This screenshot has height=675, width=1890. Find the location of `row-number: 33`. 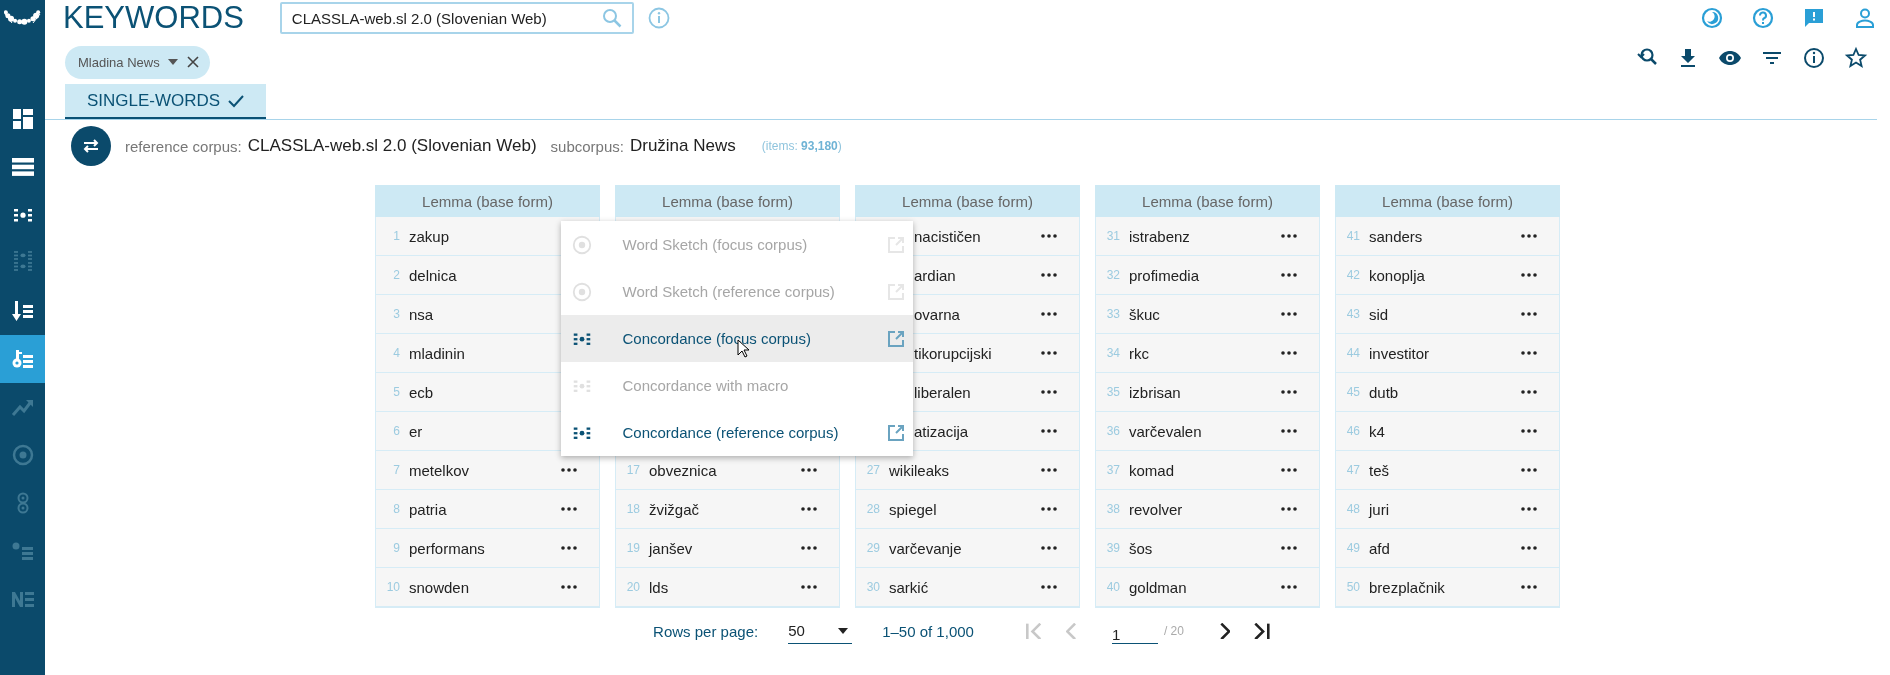

row-number: 33 is located at coordinates (1112, 314).